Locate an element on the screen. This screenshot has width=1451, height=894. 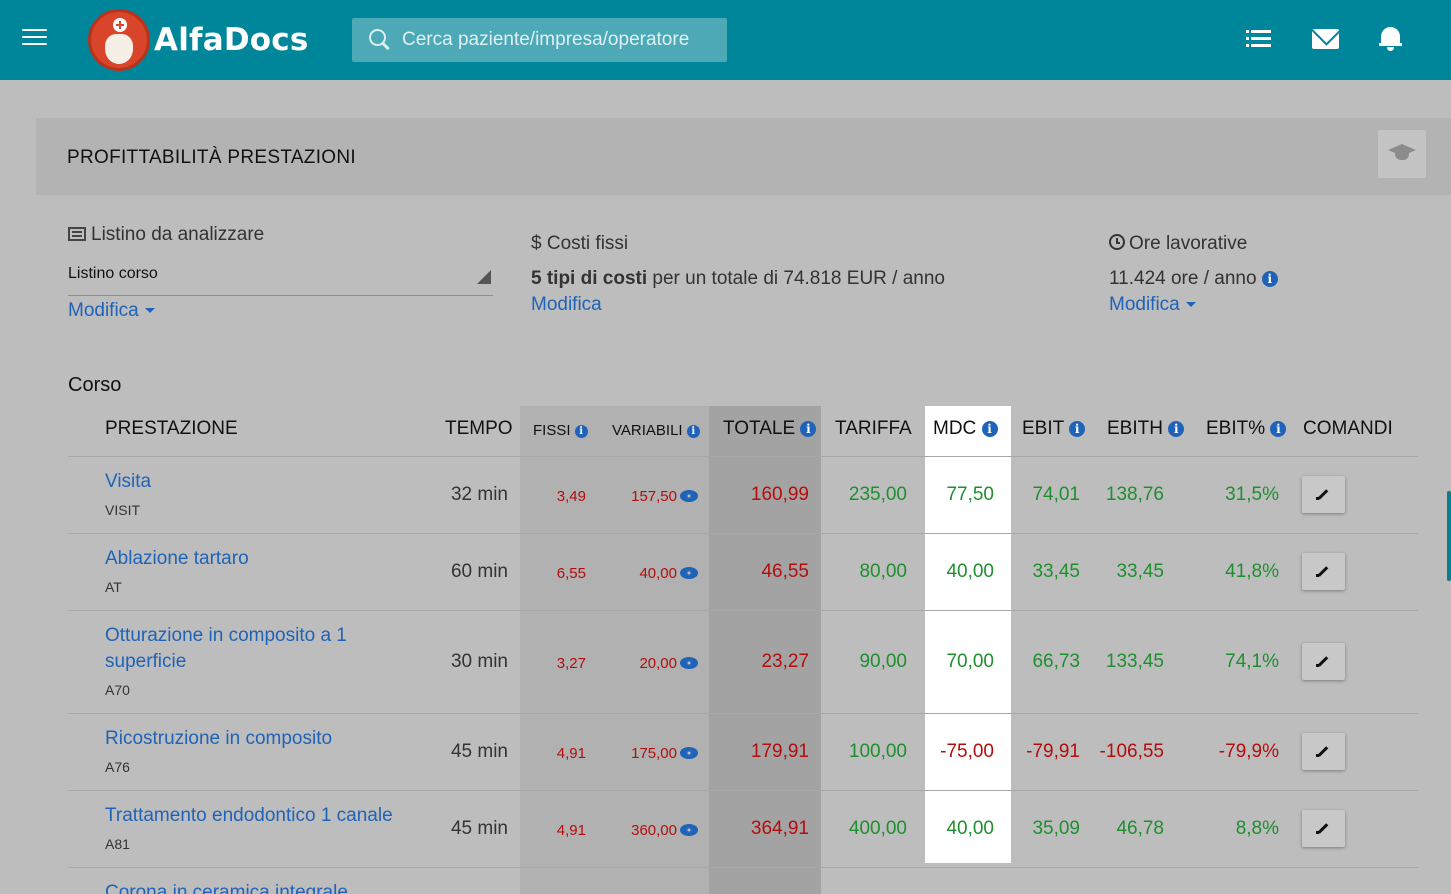
scrollbar is located at coordinates (1449, 536).